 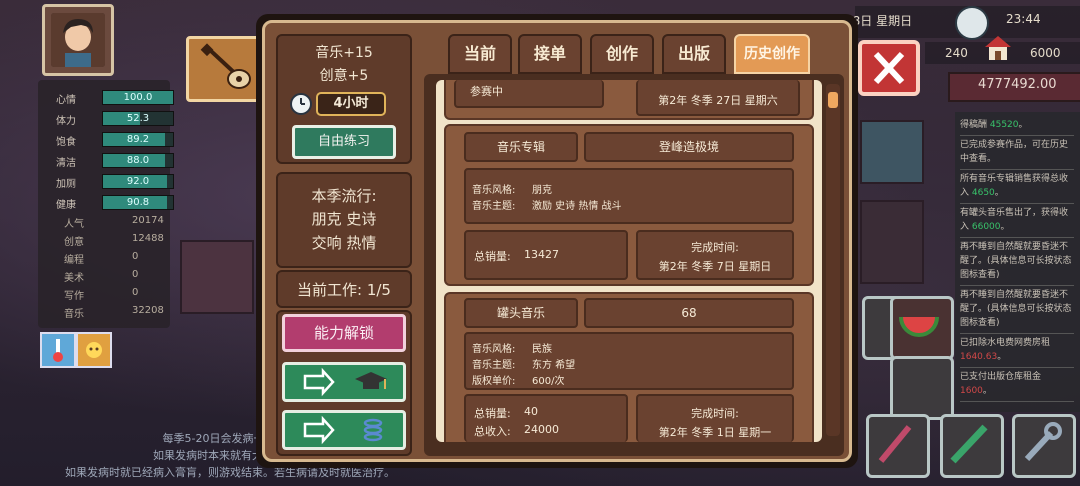 I want to click on status-bar-row: 饱食 89.2, so click(x=110, y=139).